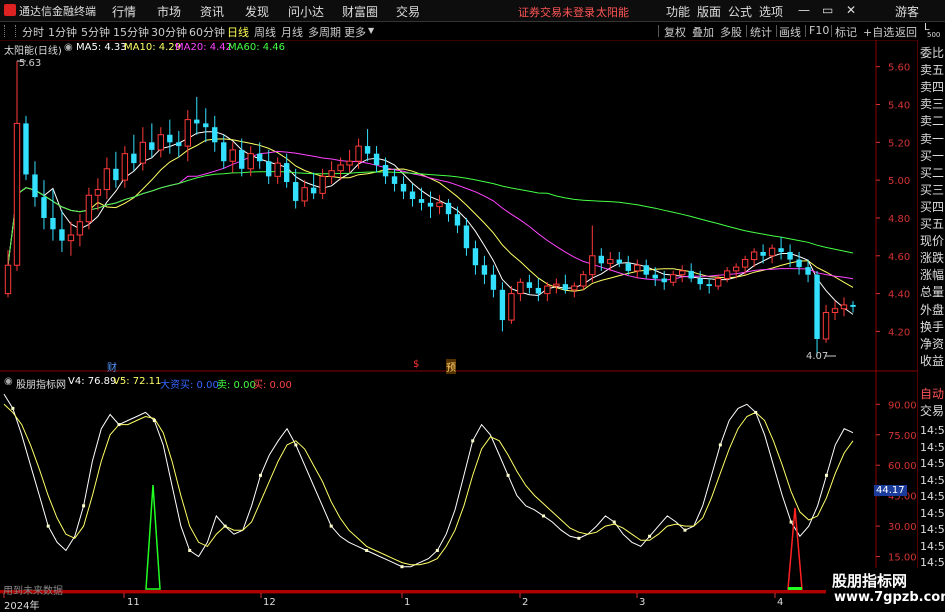  What do you see at coordinates (355, 32) in the screenshot?
I see `period-tab-more: 更多` at bounding box center [355, 32].